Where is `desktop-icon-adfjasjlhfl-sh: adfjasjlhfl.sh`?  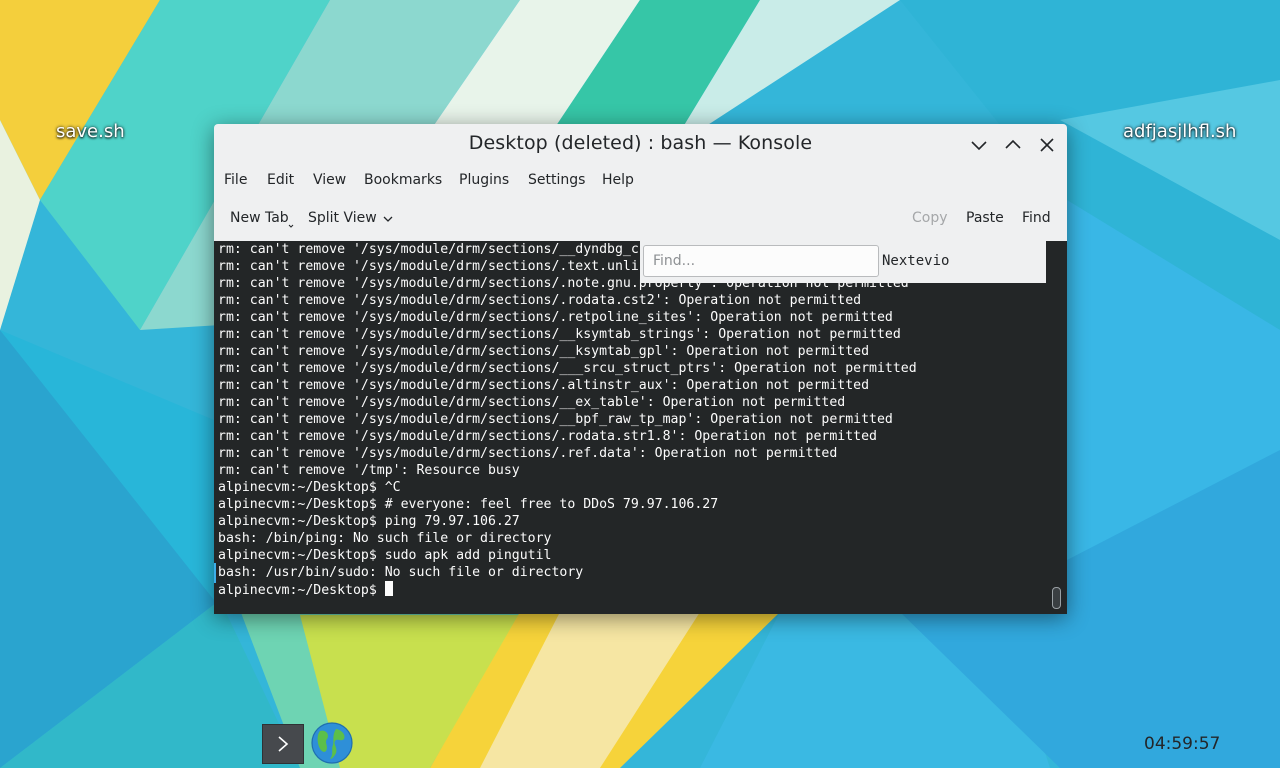 desktop-icon-adfjasjlhfl-sh: adfjasjlhfl.sh is located at coordinates (1179, 131).